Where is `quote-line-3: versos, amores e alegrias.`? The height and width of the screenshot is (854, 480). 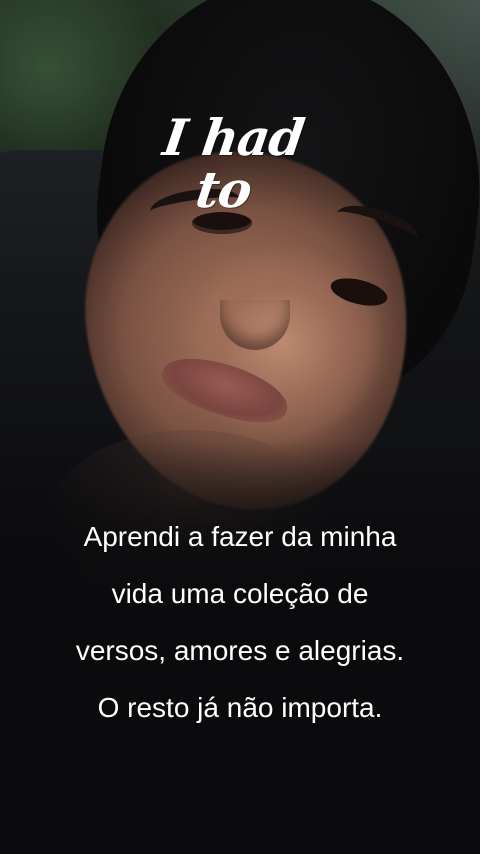 quote-line-3: versos, amores e alegrias. is located at coordinates (240, 650).